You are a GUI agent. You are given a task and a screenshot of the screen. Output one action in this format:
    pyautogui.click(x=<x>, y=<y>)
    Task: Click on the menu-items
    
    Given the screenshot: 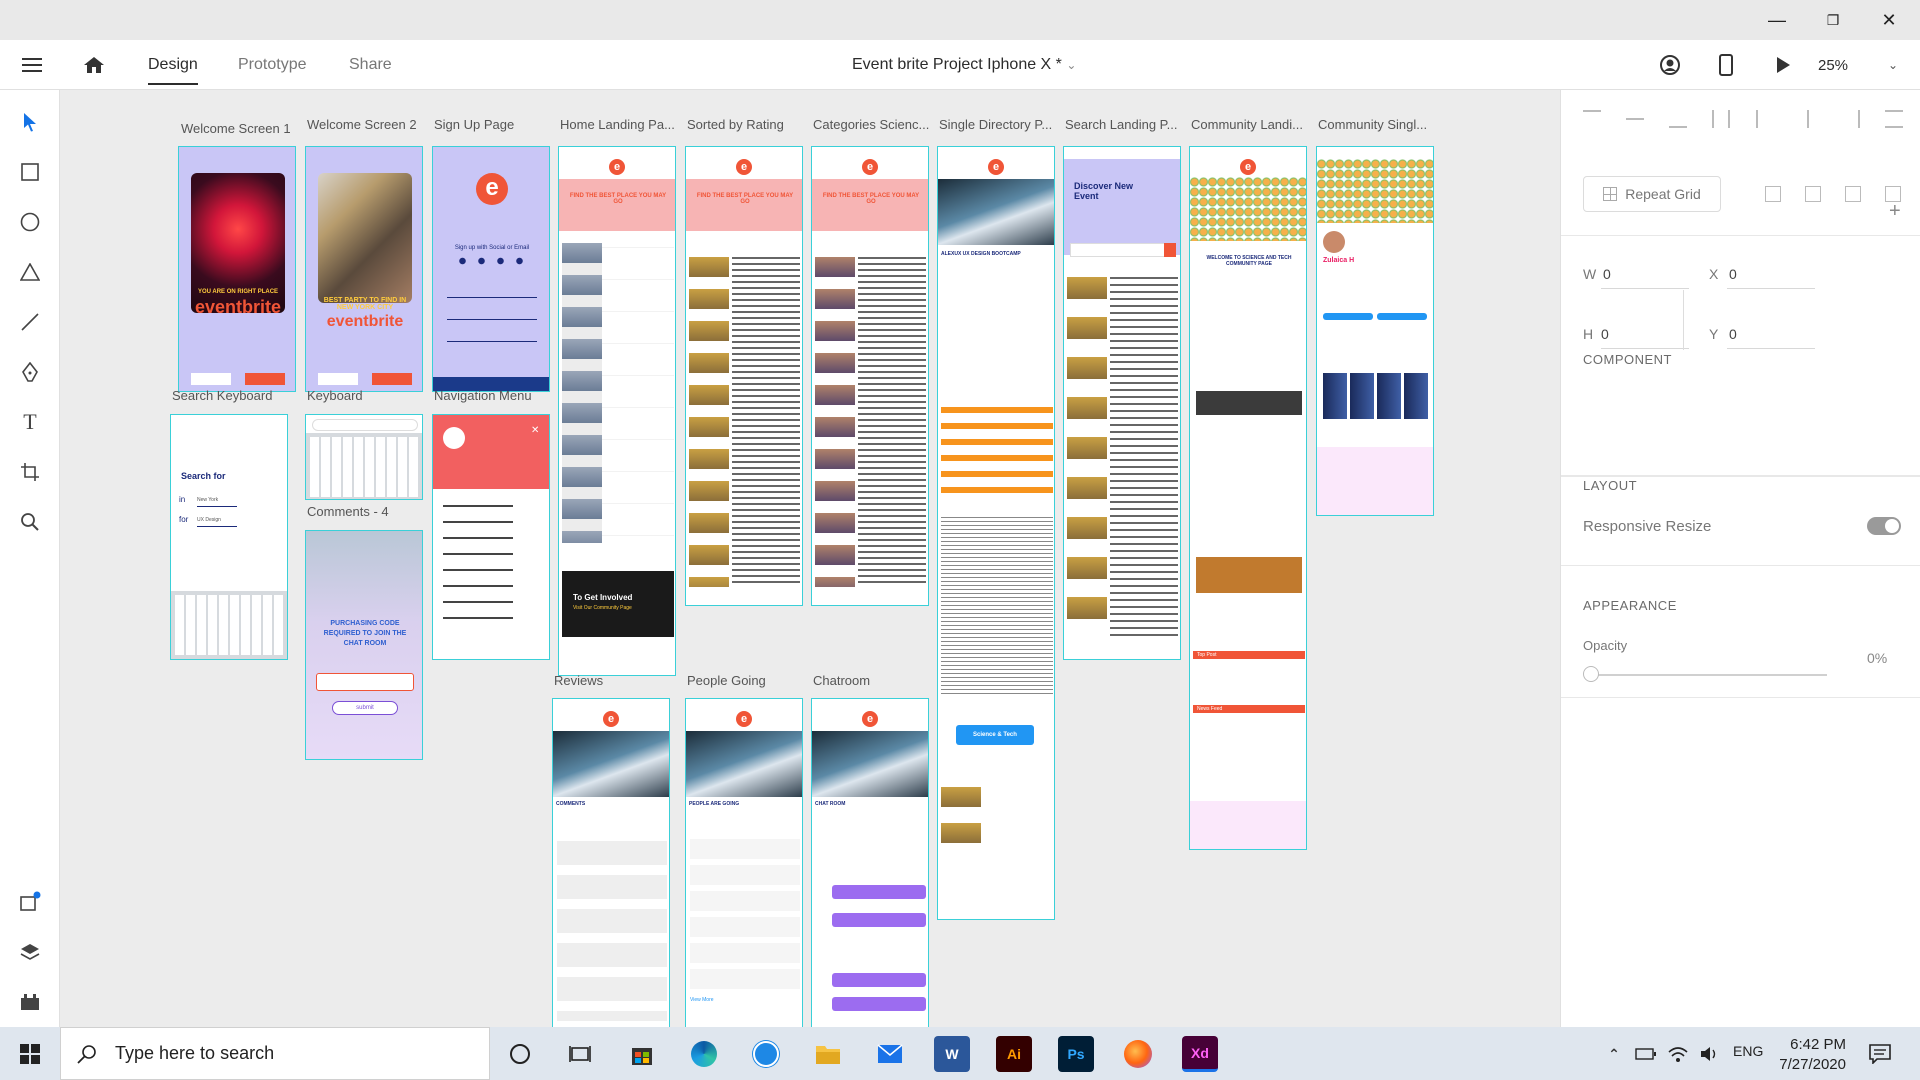 What is the action you would take?
    pyautogui.click(x=478, y=565)
    